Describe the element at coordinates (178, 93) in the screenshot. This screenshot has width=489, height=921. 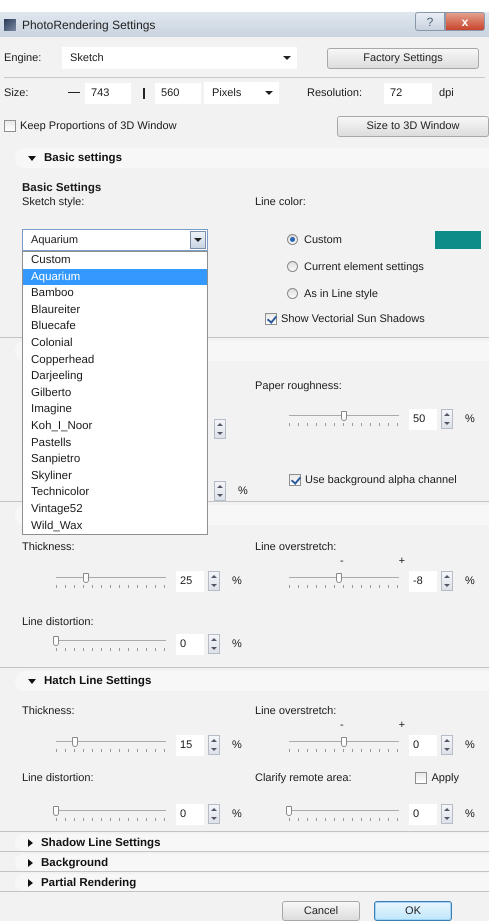
I see `input-field: 560` at that location.